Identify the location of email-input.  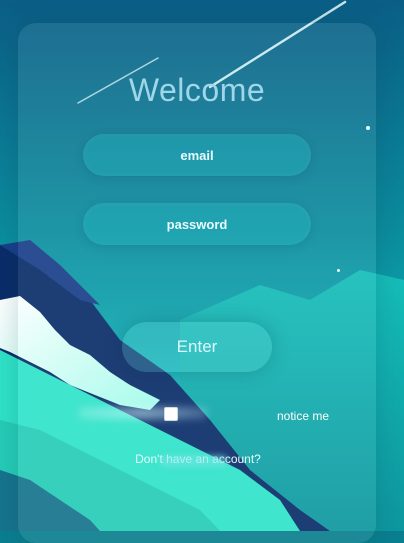
(197, 155).